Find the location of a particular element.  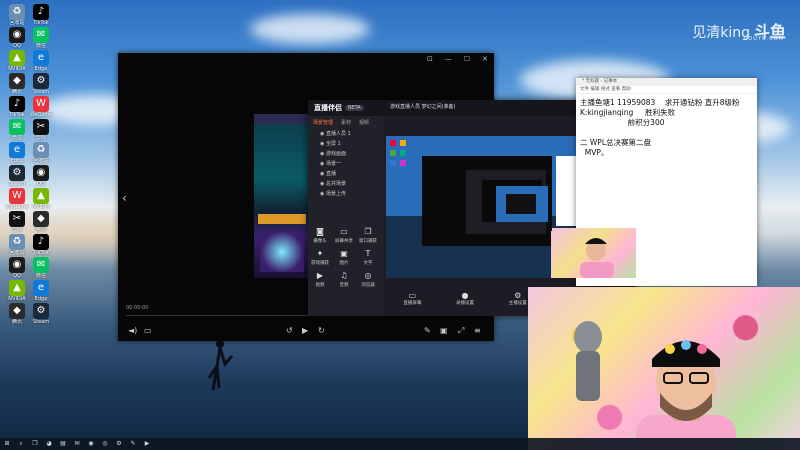

scene-item: ◉ 直播人员 1 is located at coordinates (346, 134).